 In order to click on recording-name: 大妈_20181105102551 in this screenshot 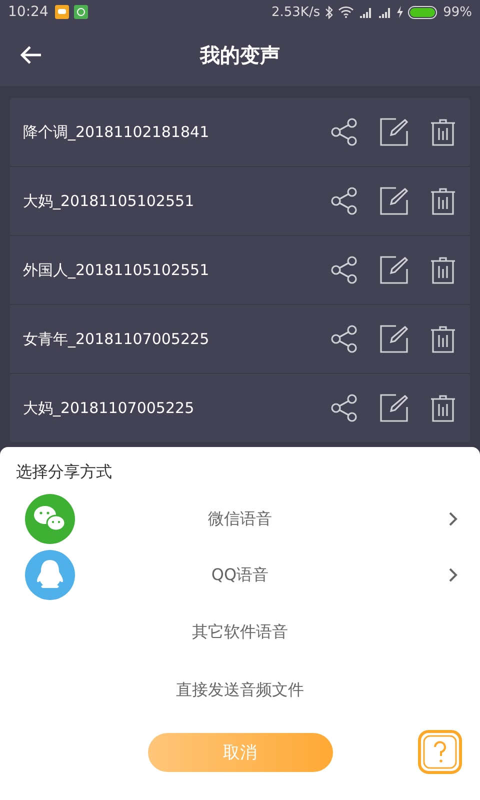, I will do `click(165, 201)`.